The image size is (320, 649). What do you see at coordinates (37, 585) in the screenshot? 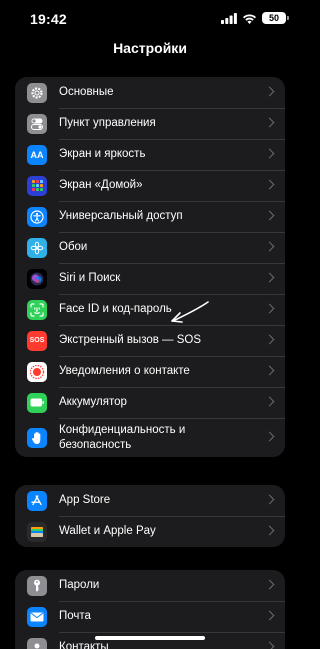
I see `key-icon` at bounding box center [37, 585].